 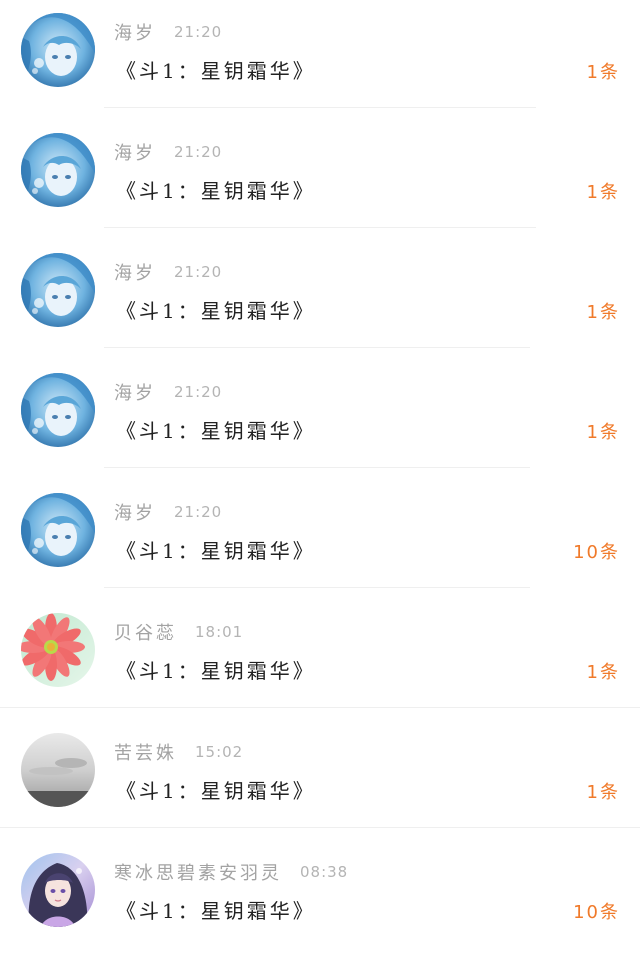 I want to click on sender-name: 寒冰思碧素安羽灵, so click(x=198, y=873).